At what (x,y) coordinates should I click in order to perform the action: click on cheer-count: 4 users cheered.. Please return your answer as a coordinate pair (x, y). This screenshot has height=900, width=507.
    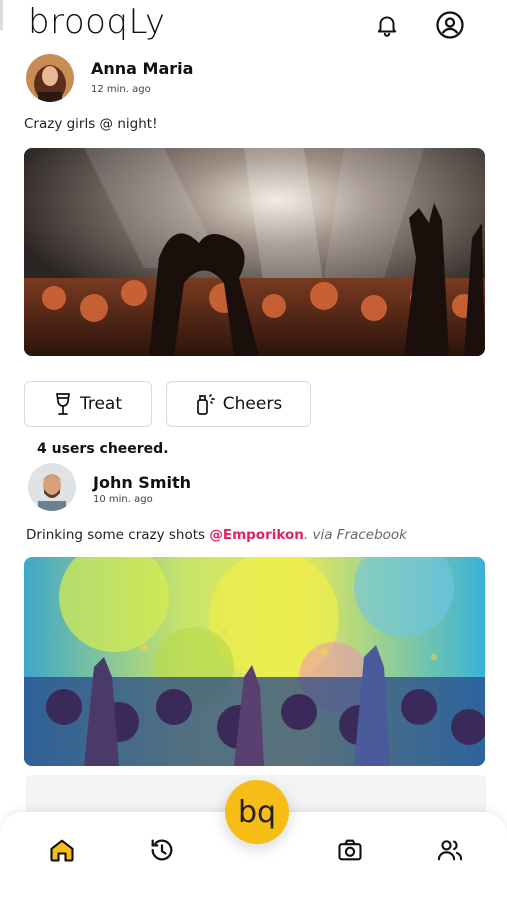
    Looking at the image, I should click on (103, 449).